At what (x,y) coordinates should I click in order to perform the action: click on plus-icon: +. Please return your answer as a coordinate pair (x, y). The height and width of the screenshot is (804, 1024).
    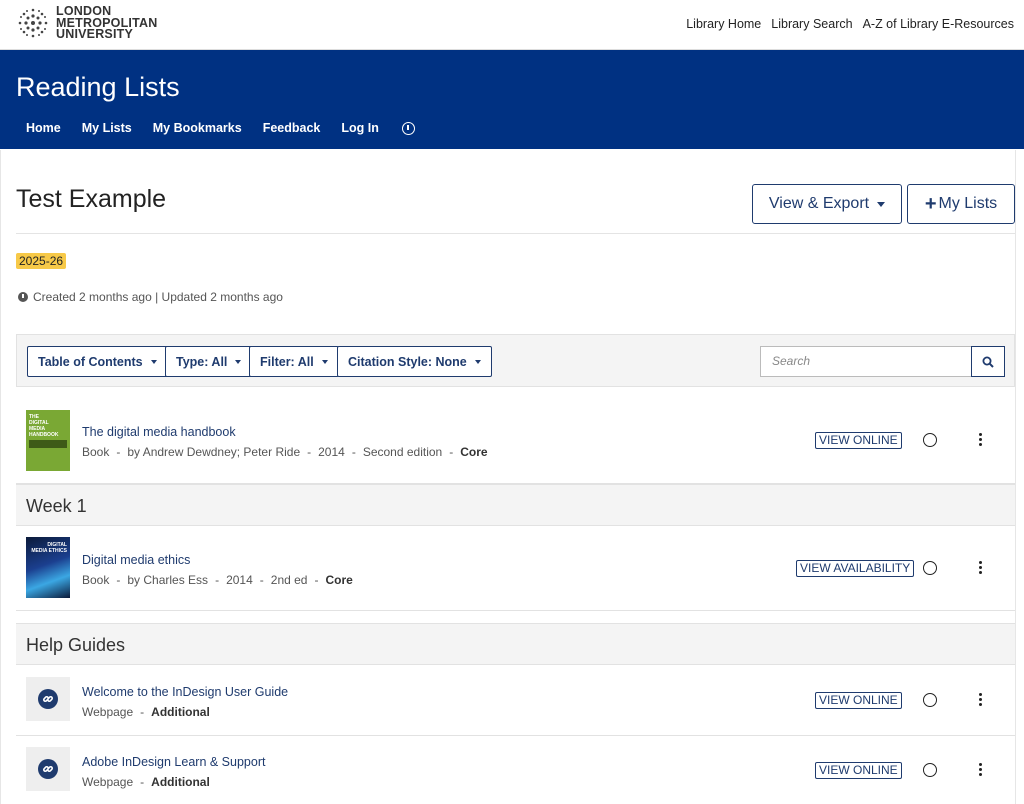
    Looking at the image, I should click on (930, 203).